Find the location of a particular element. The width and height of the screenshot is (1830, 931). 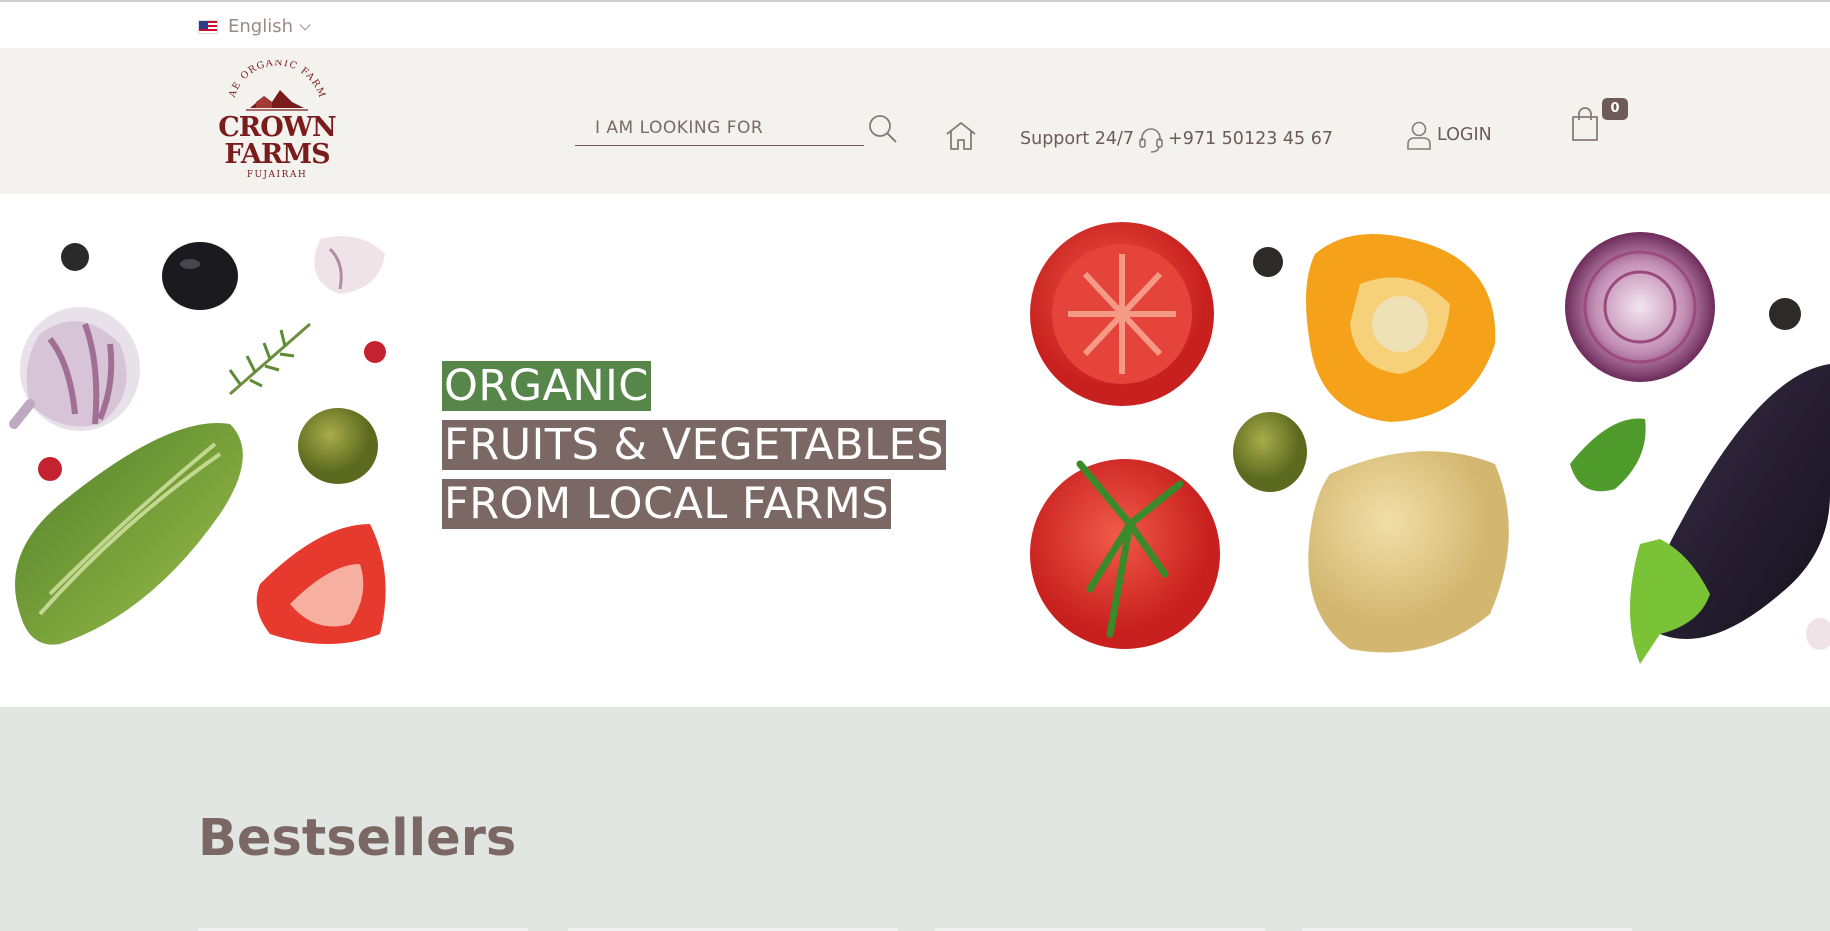

hero-line-2: FRUITS & VEGETABLES is located at coordinates (694, 445).